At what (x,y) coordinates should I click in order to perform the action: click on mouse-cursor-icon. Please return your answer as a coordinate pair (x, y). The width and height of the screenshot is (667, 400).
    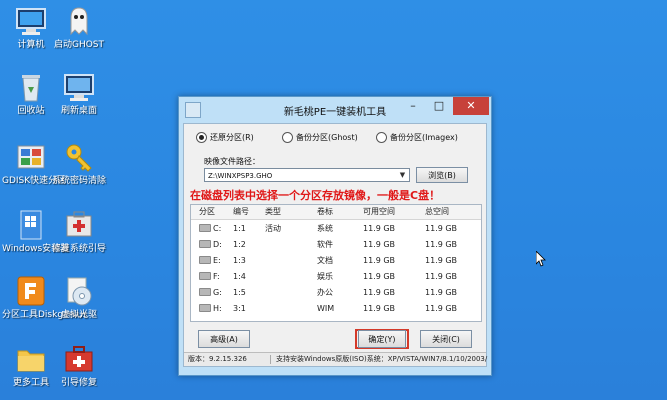
    Looking at the image, I should click on (540, 260).